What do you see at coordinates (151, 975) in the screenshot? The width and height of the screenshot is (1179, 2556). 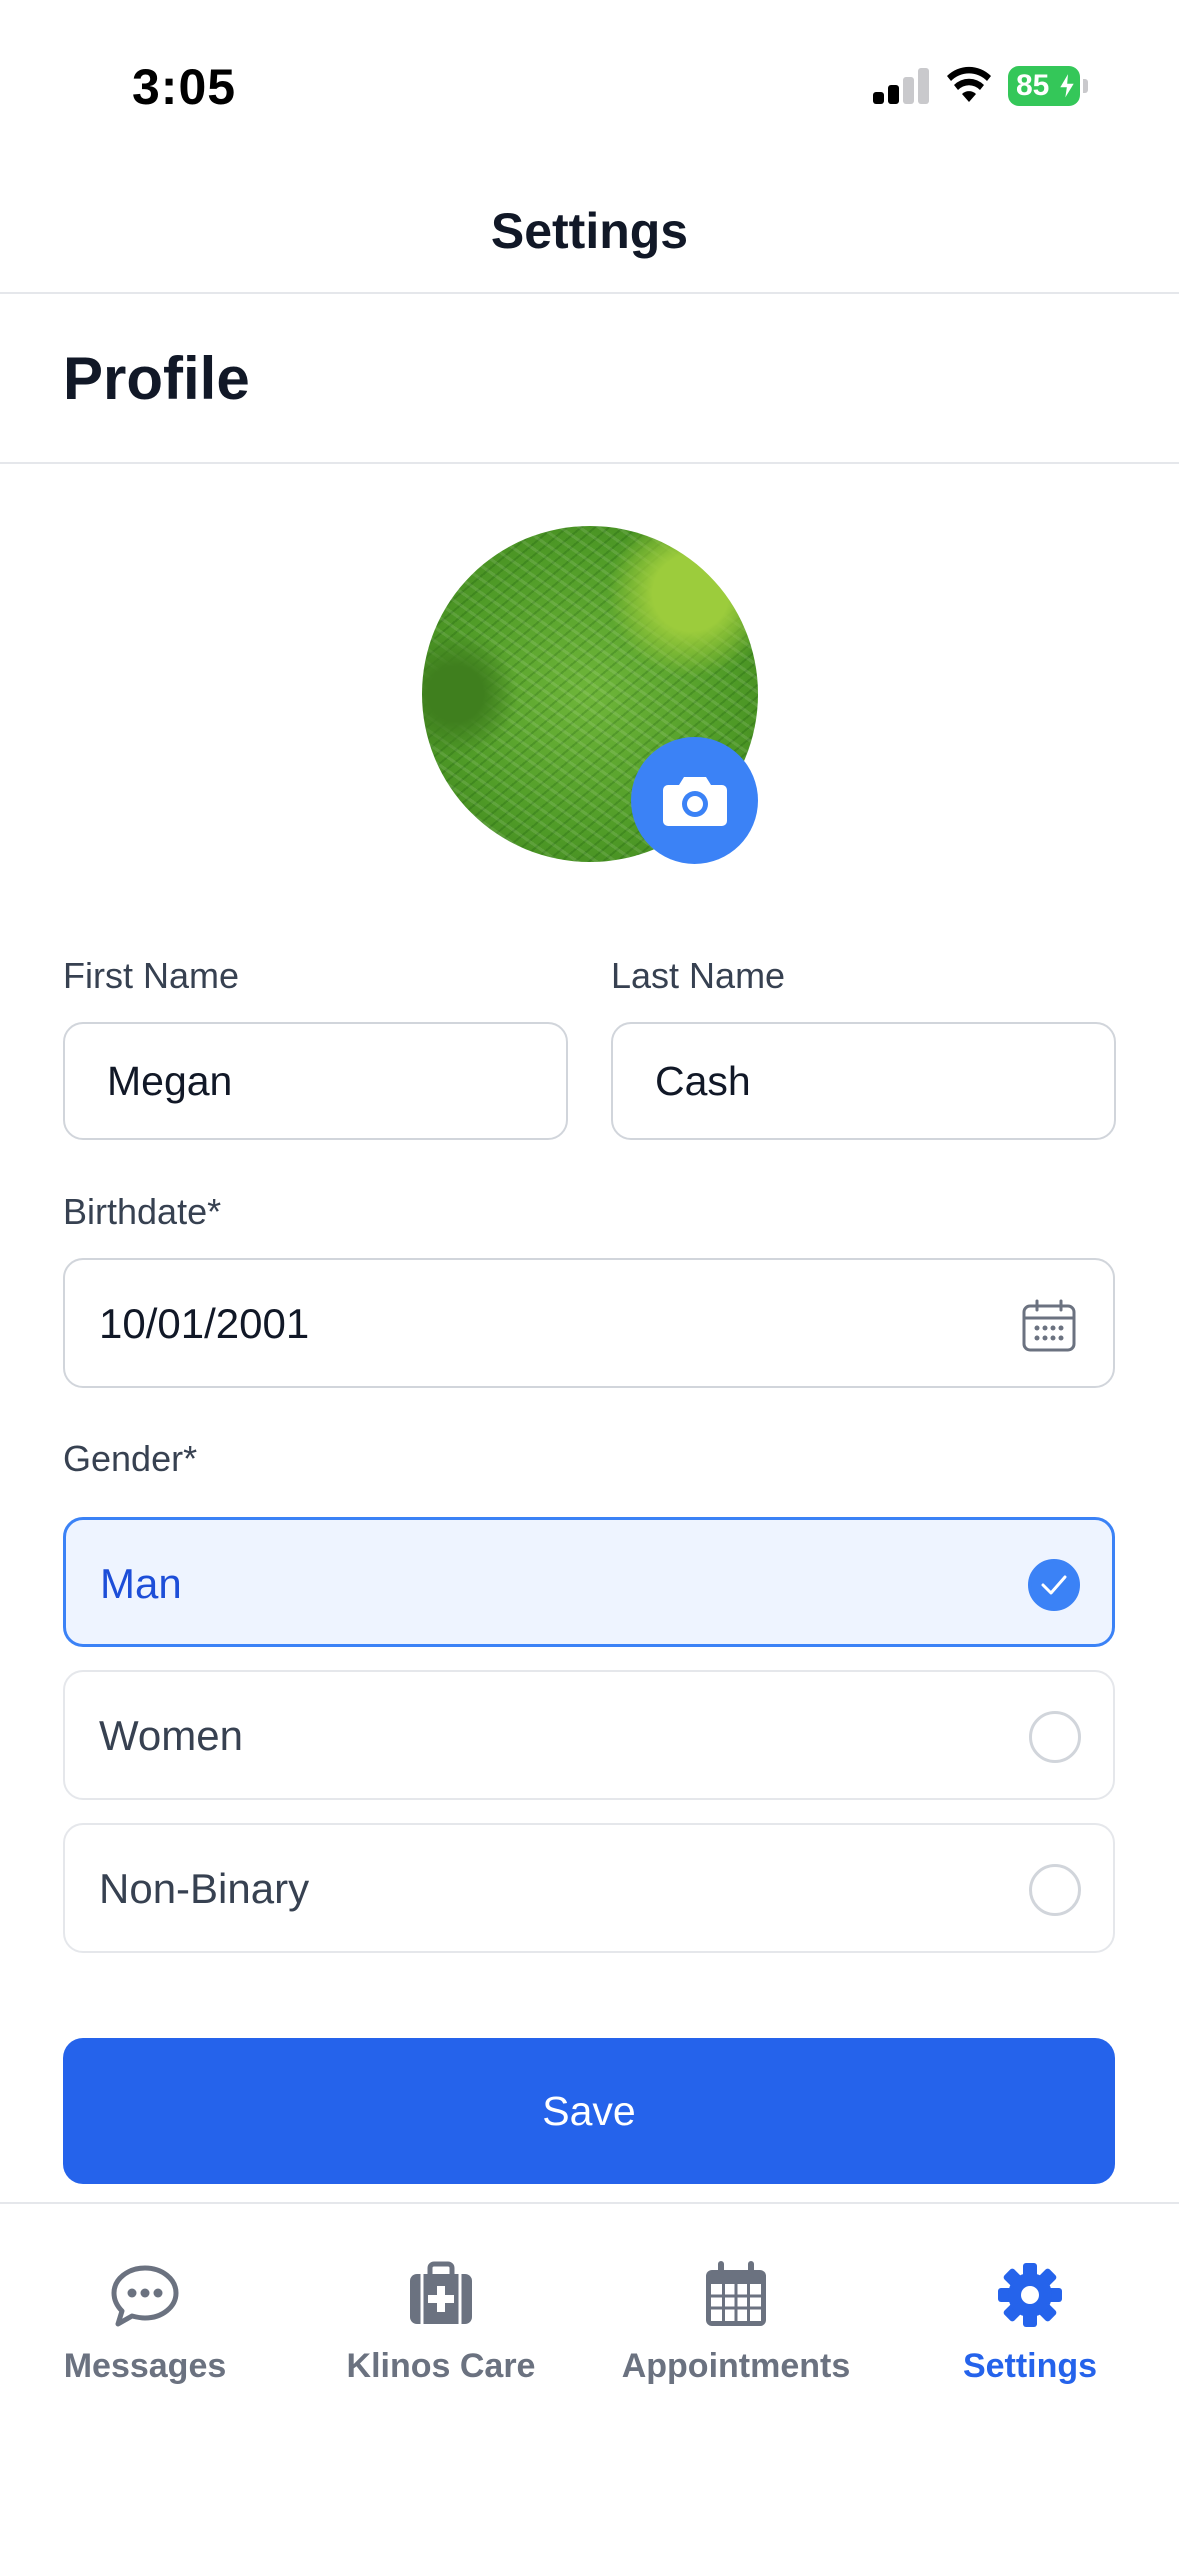 I see `first-name-label: First Name` at bounding box center [151, 975].